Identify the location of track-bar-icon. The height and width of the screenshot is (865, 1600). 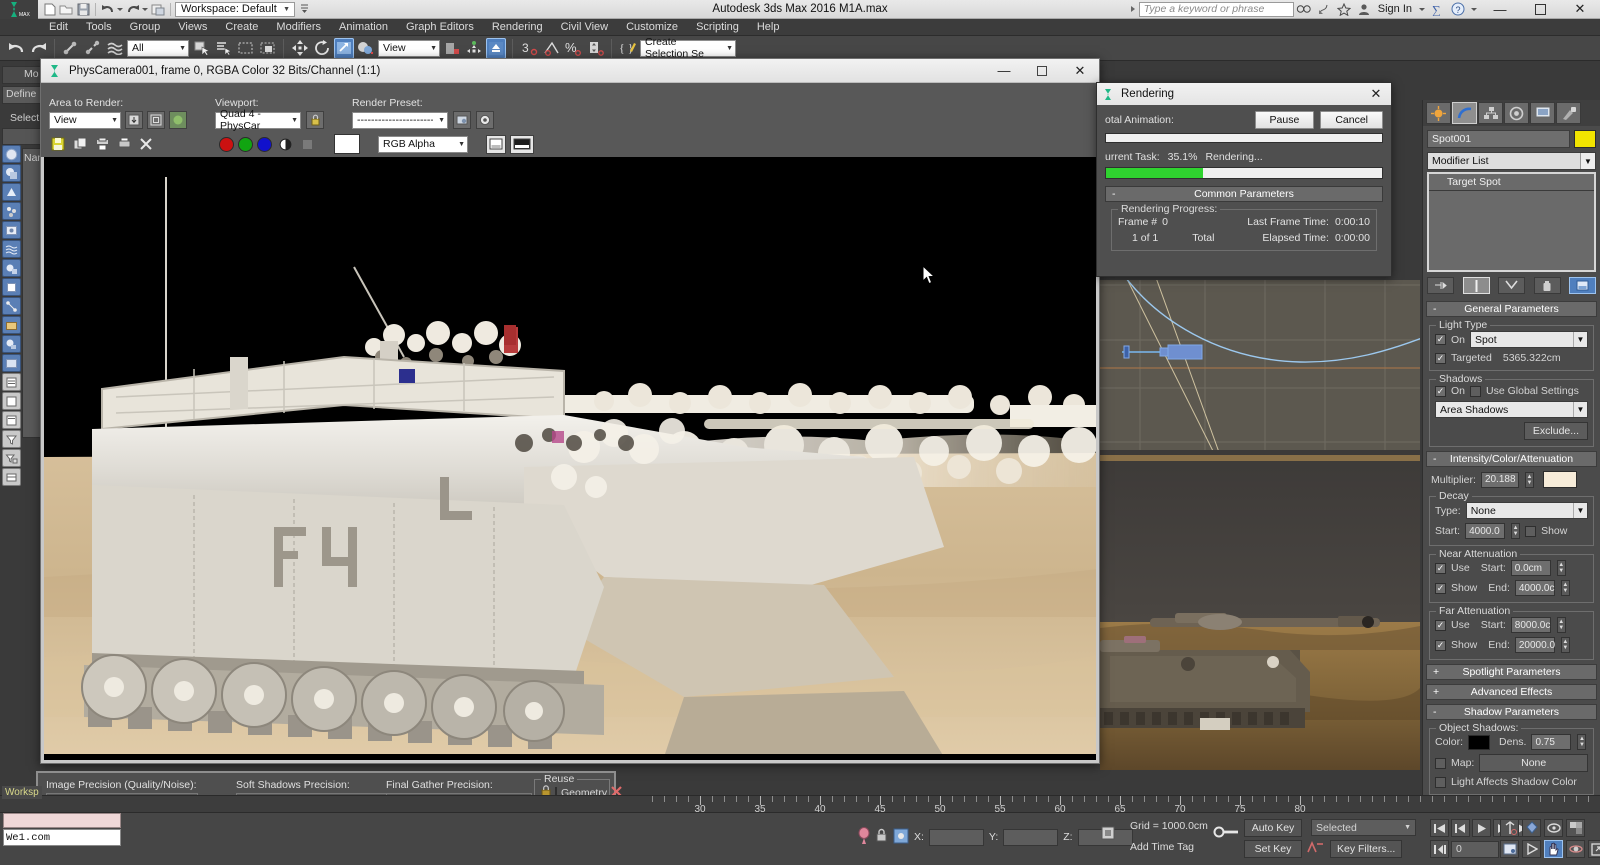
(11, 477).